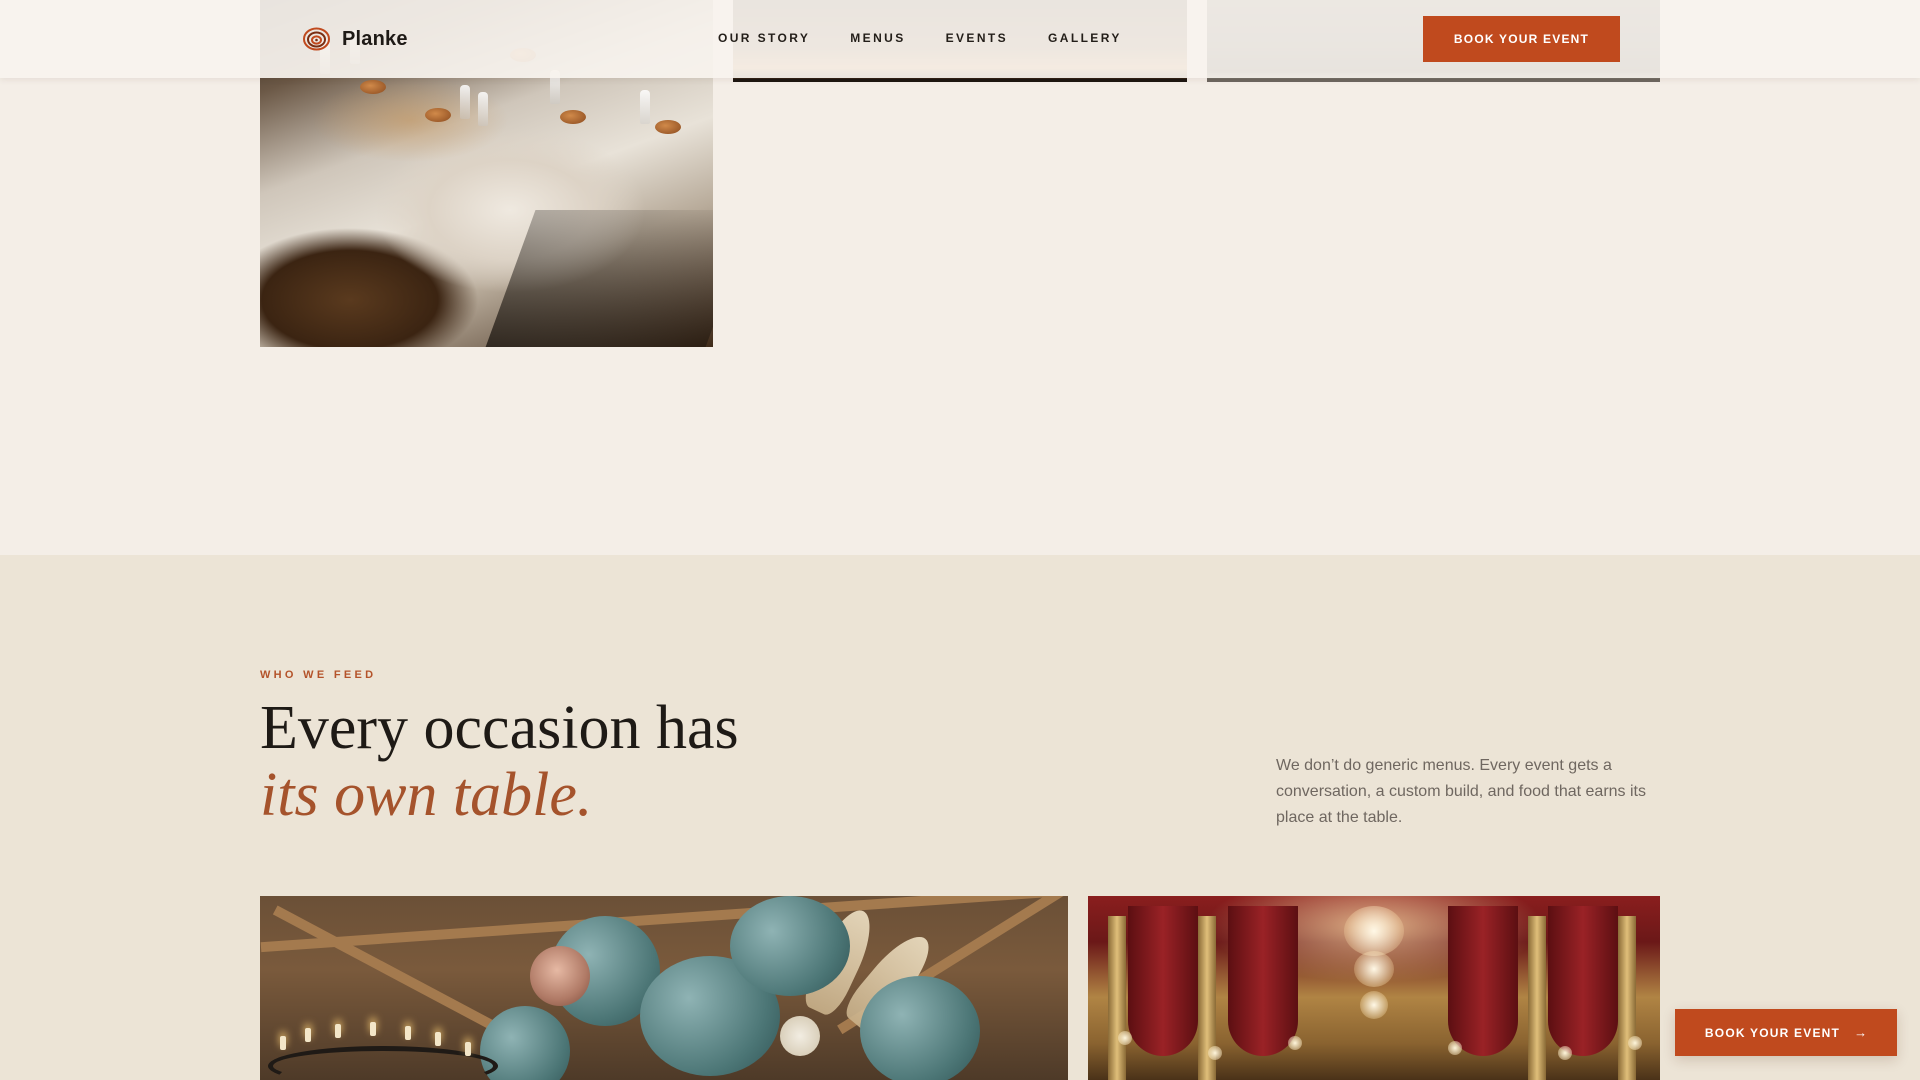  I want to click on chandelier-ring, so click(383, 1063).